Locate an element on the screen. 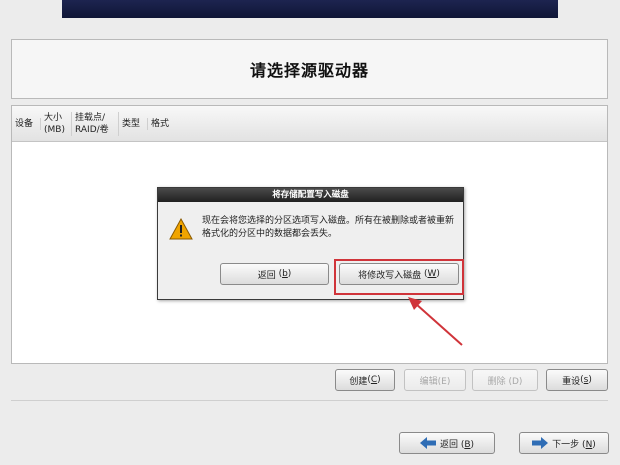 The width and height of the screenshot is (620, 465). delete-label: 删除 (D) is located at coordinates (505, 381).